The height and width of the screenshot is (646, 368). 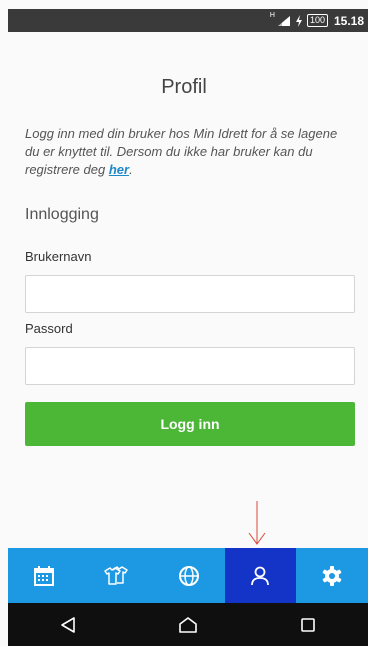 I want to click on login-button: Logg inn, so click(x=190, y=424).